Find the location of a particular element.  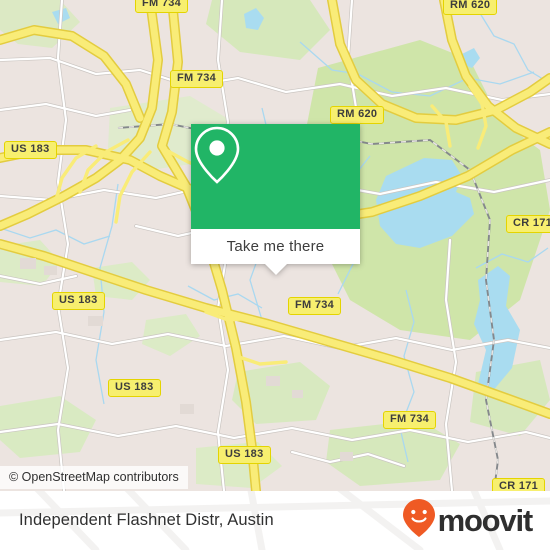

take-me-there-label: Take me there is located at coordinates (275, 246).